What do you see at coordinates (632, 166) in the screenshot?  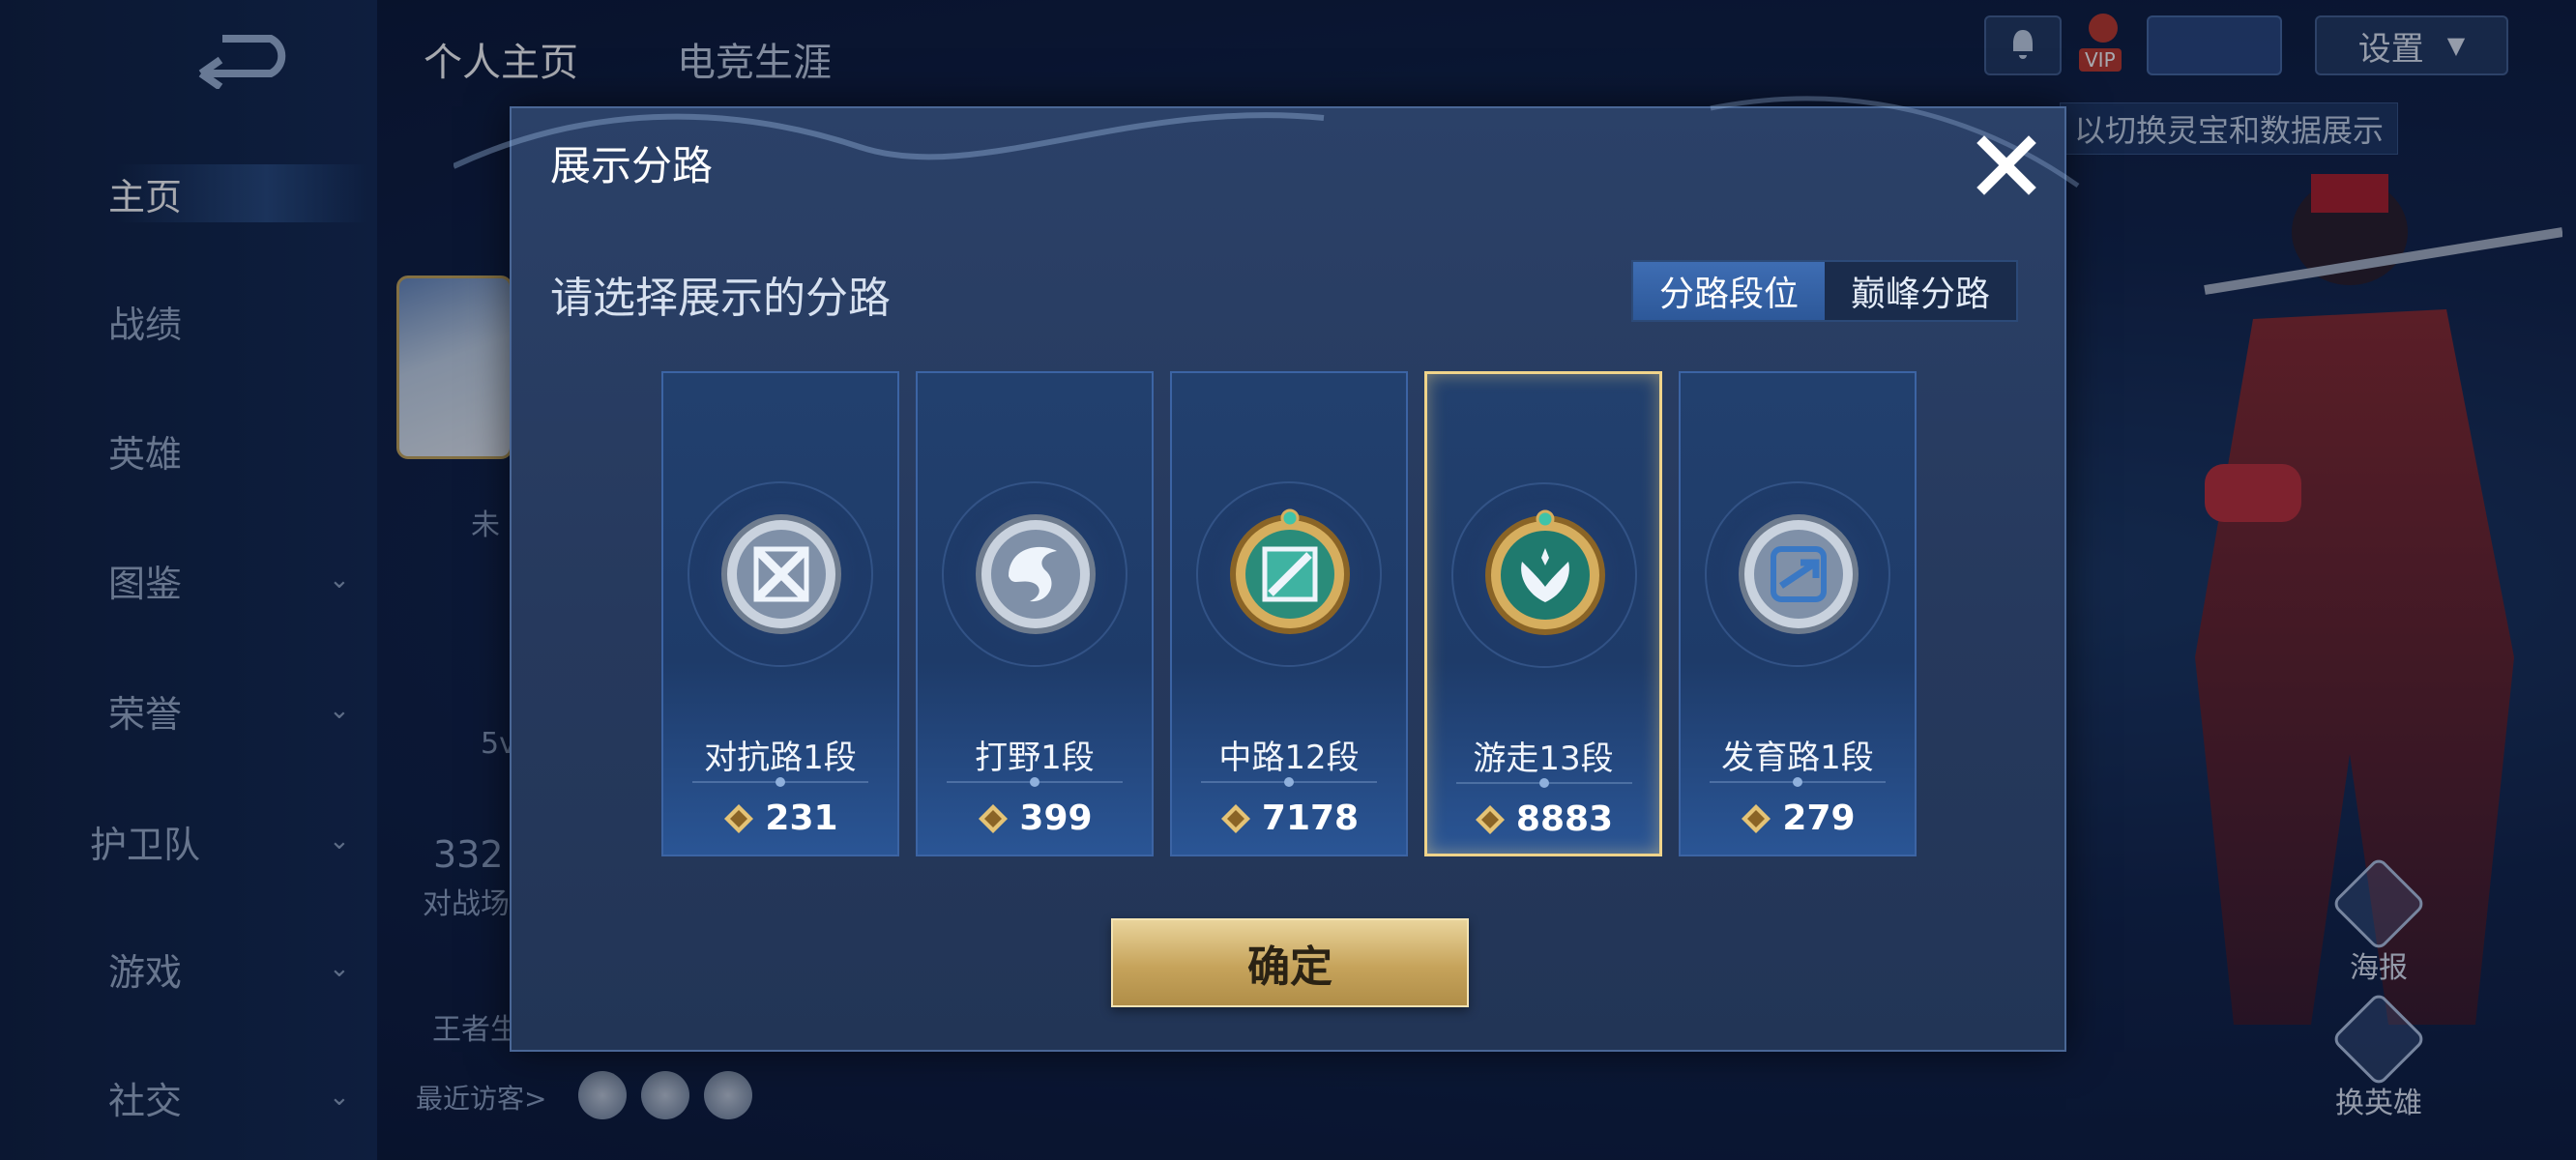 I see `dialog-title: 展示分路` at bounding box center [632, 166].